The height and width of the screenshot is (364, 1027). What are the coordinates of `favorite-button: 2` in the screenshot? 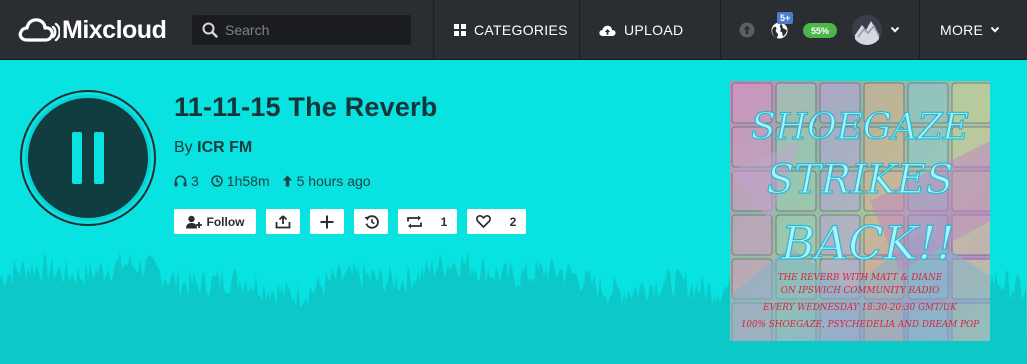 It's located at (496, 221).